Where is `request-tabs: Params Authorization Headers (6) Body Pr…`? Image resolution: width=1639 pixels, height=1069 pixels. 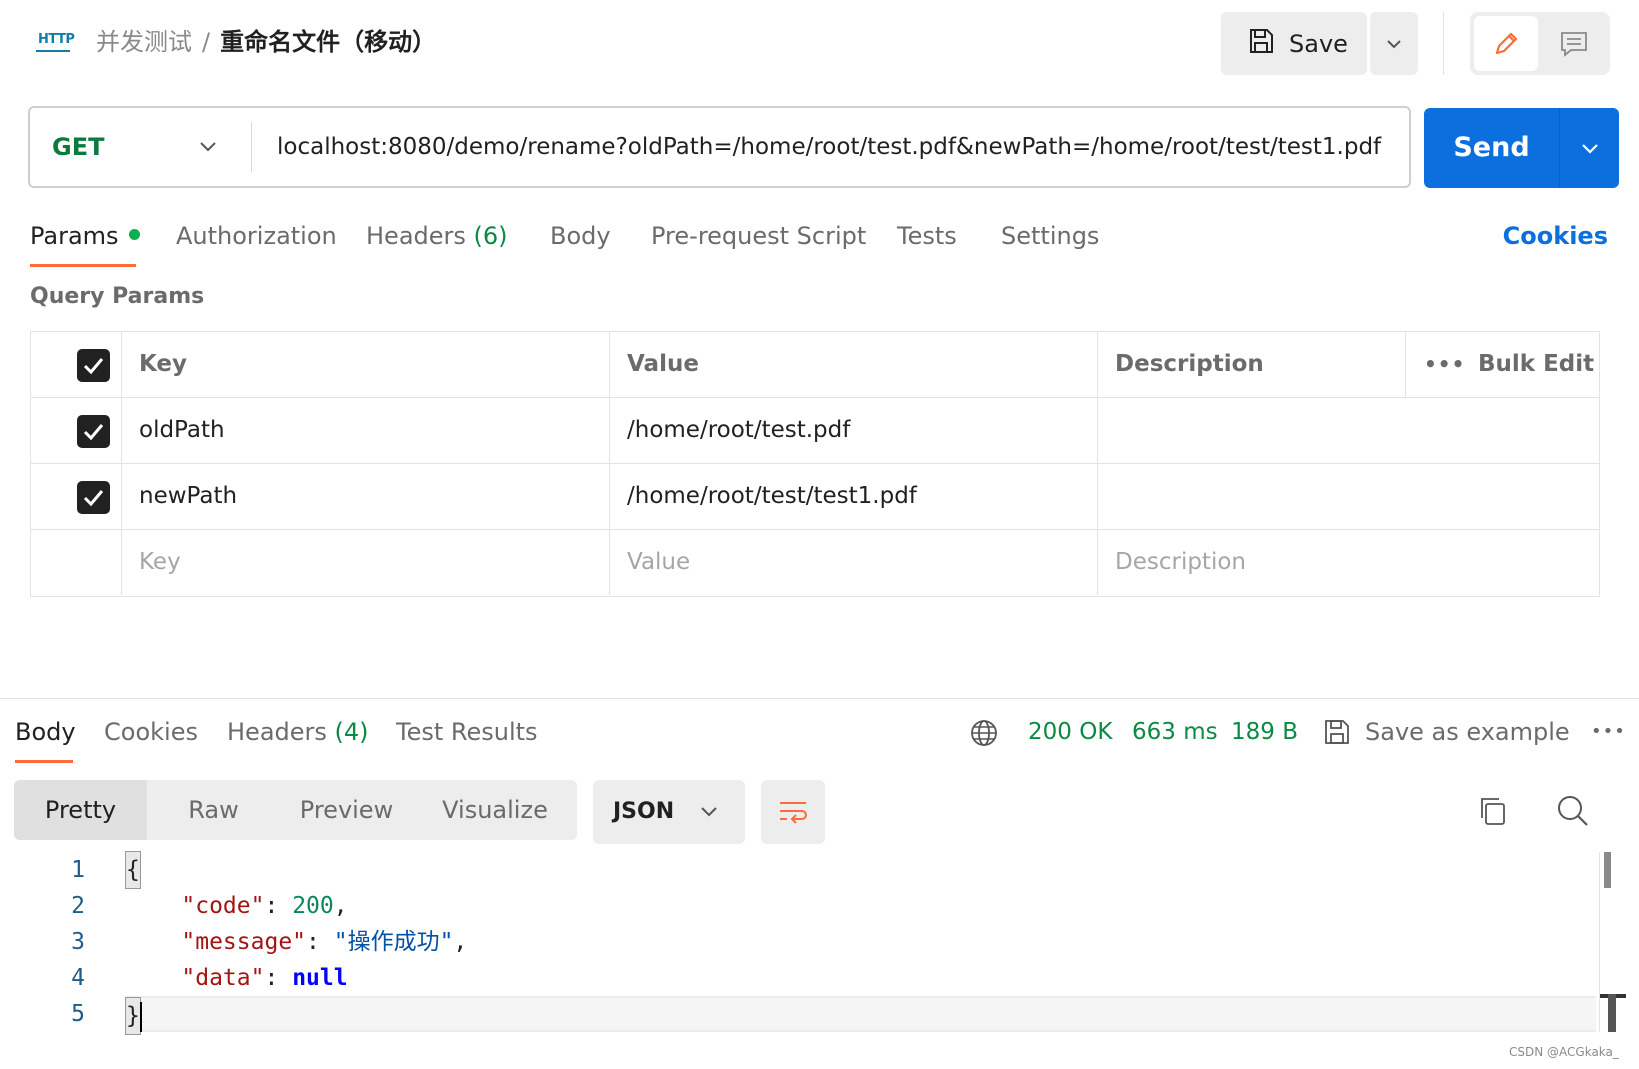 request-tabs: Params Authorization Headers (6) Body Pr… is located at coordinates (825, 241).